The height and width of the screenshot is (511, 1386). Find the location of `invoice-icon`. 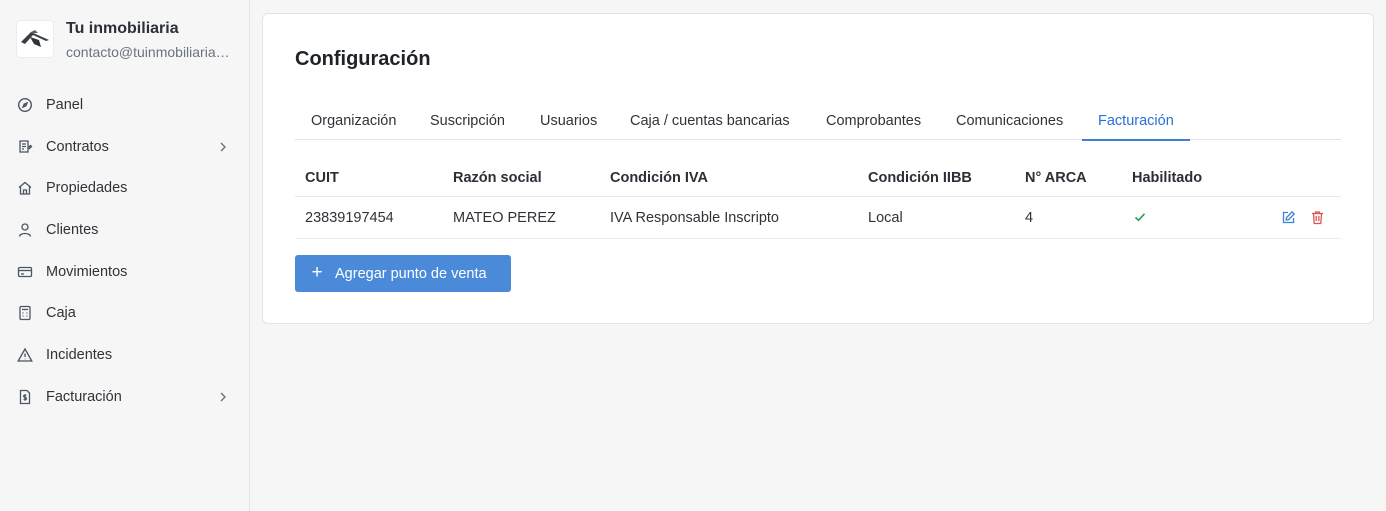

invoice-icon is located at coordinates (25, 397).